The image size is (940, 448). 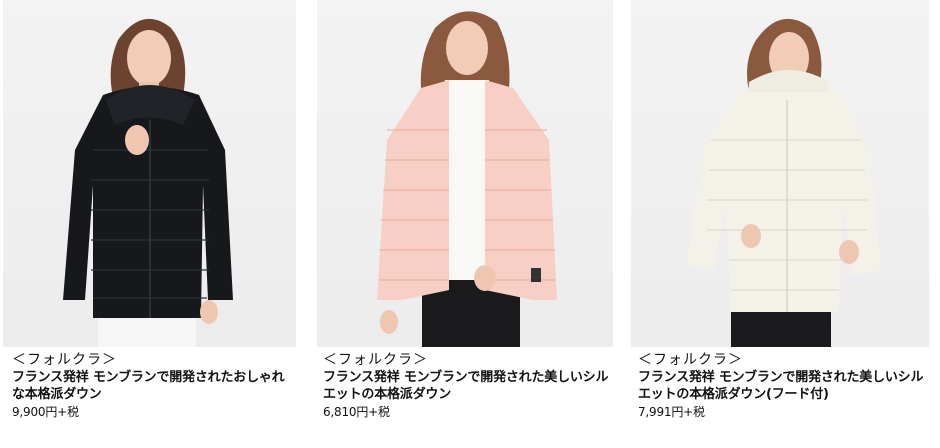 I want to click on pink-jacket-photo, so click(x=467, y=179).